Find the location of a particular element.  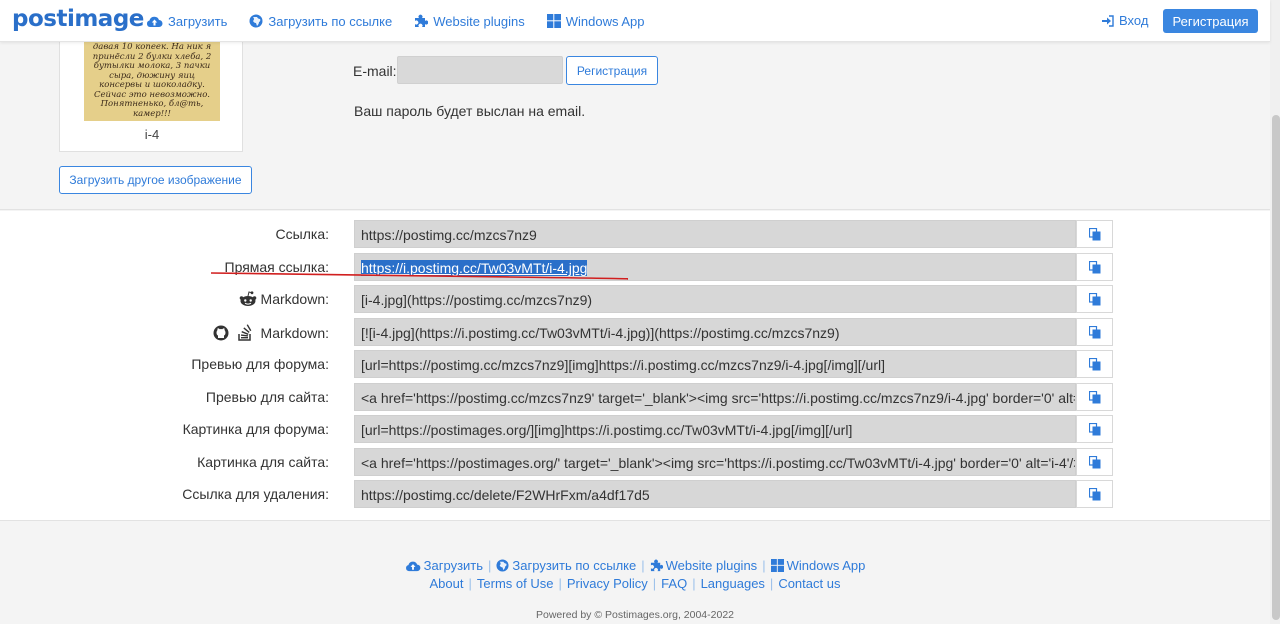

globe-icon is located at coordinates (256, 21).